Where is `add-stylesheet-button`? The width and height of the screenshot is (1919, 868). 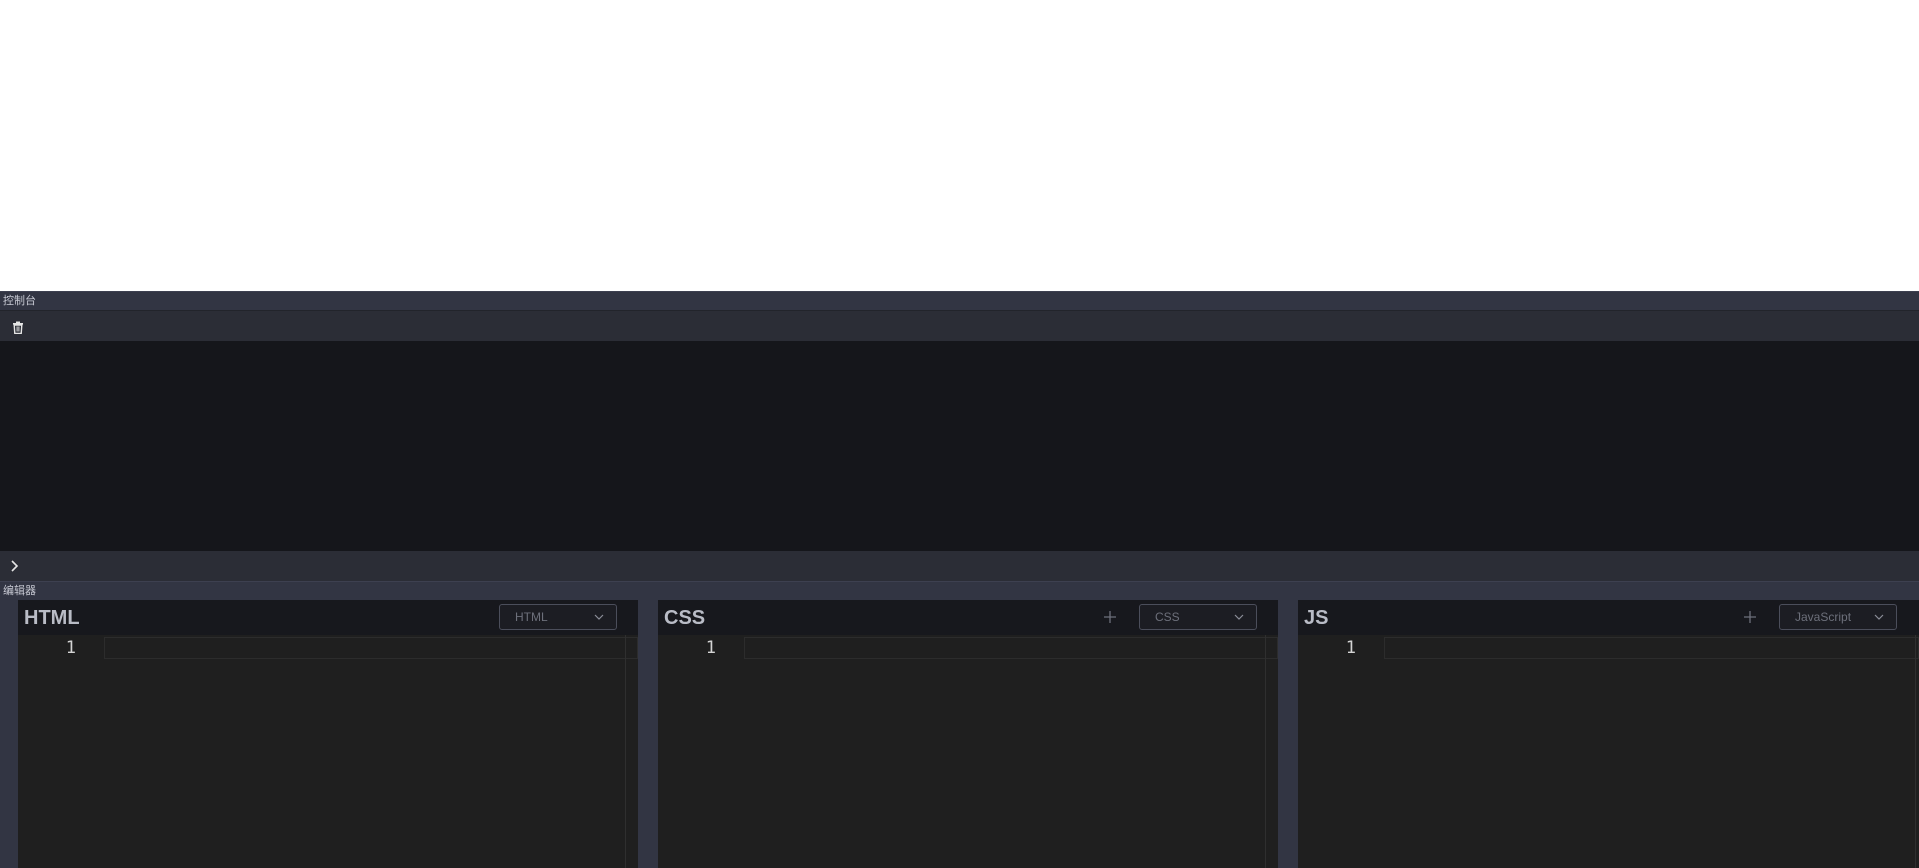 add-stylesheet-button is located at coordinates (1110, 617).